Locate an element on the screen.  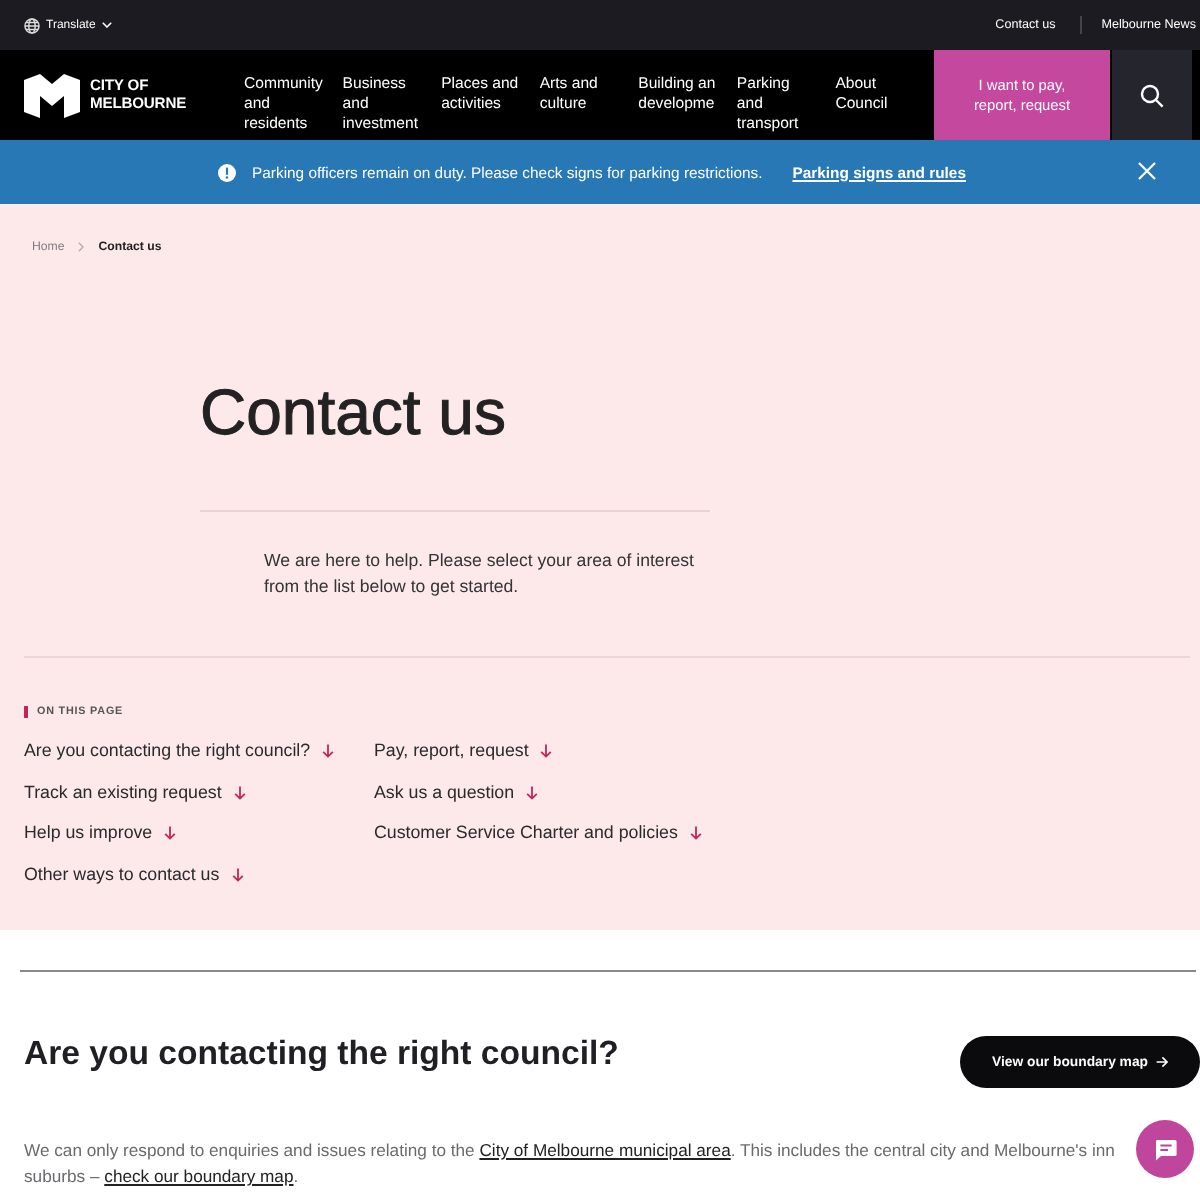
page-title: Contact us is located at coordinates (353, 413).